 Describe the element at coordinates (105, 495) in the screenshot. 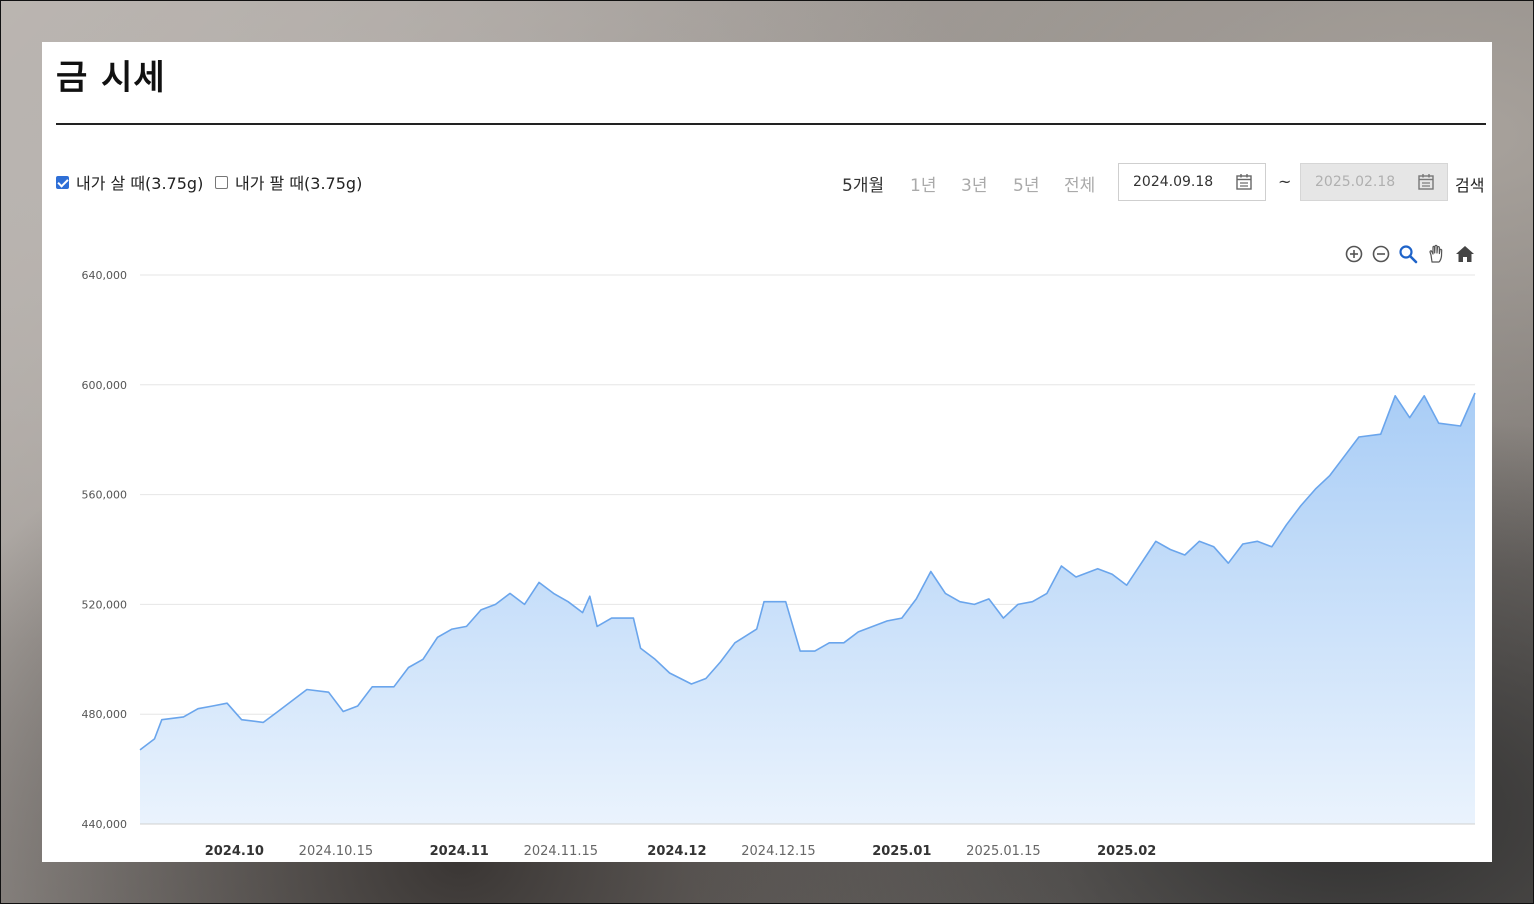

I see `y-tick-label: 560,000` at that location.